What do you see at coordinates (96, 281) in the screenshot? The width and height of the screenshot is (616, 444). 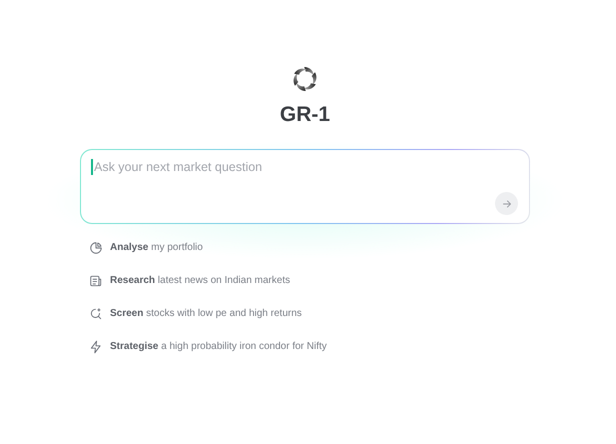 I see `newspaper-icon` at bounding box center [96, 281].